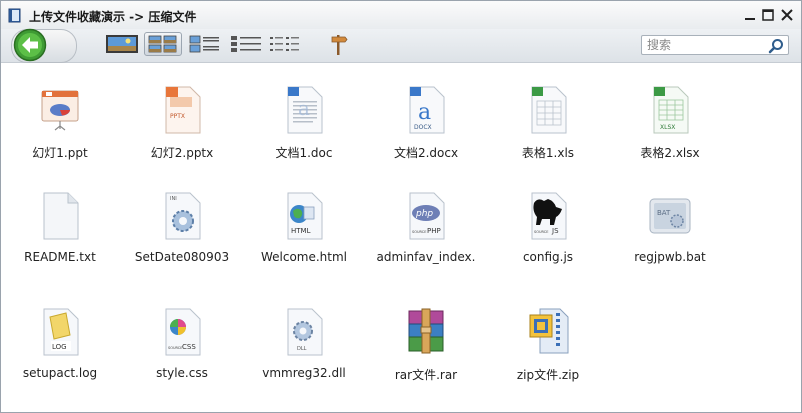  I want to click on file-item-ini: INI SetDate080903, so click(182, 227).